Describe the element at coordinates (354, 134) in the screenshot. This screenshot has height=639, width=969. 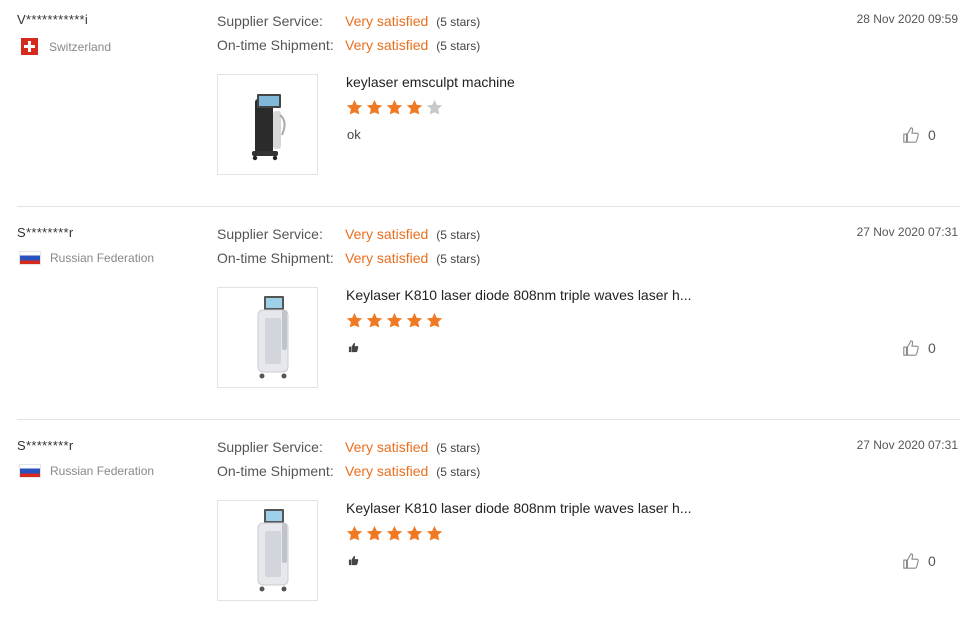
I see `review-comment: ok` at that location.